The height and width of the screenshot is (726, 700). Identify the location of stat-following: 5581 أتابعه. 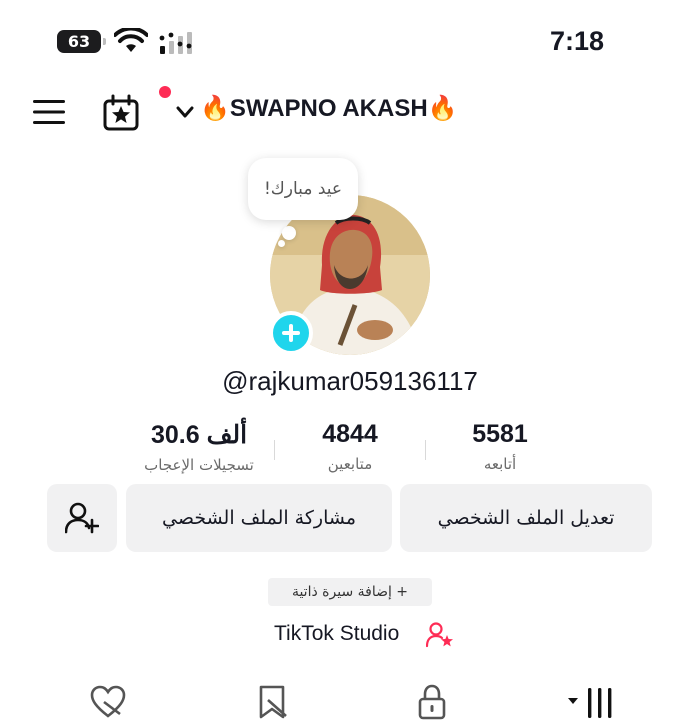
(500, 446).